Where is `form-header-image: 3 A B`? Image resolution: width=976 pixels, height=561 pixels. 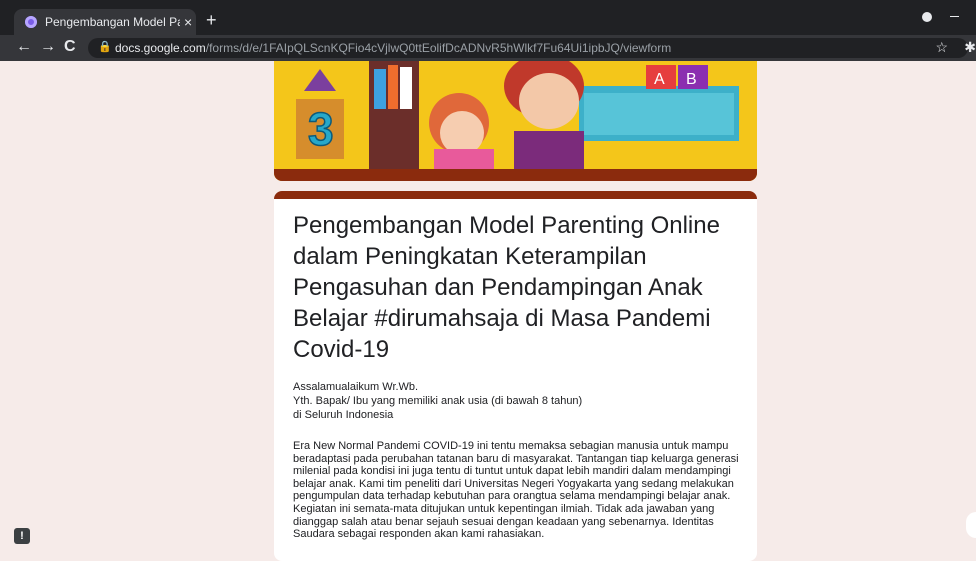
form-header-image: 3 A B is located at coordinates (515, 121).